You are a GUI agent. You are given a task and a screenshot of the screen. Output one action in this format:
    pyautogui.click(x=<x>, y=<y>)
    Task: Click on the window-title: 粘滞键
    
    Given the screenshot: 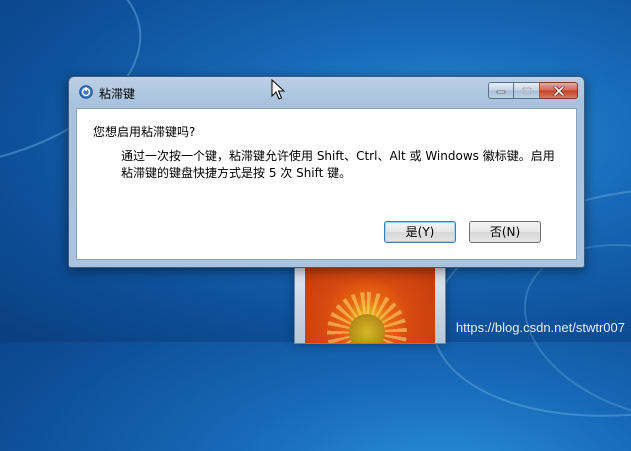 What is the action you would take?
    pyautogui.click(x=117, y=94)
    